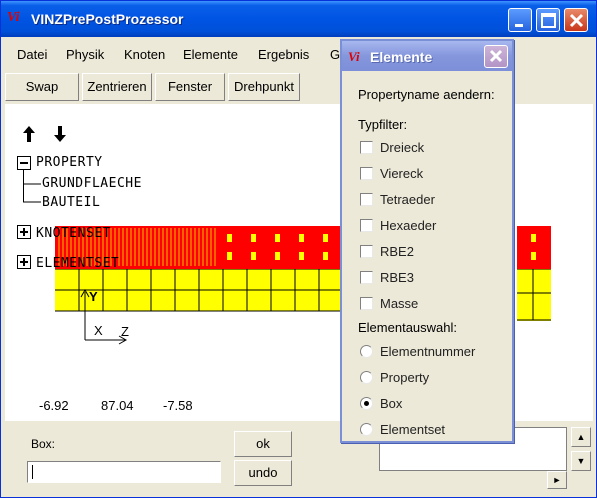 This screenshot has height=498, width=597. What do you see at coordinates (520, 20) in the screenshot?
I see `minimize-button` at bounding box center [520, 20].